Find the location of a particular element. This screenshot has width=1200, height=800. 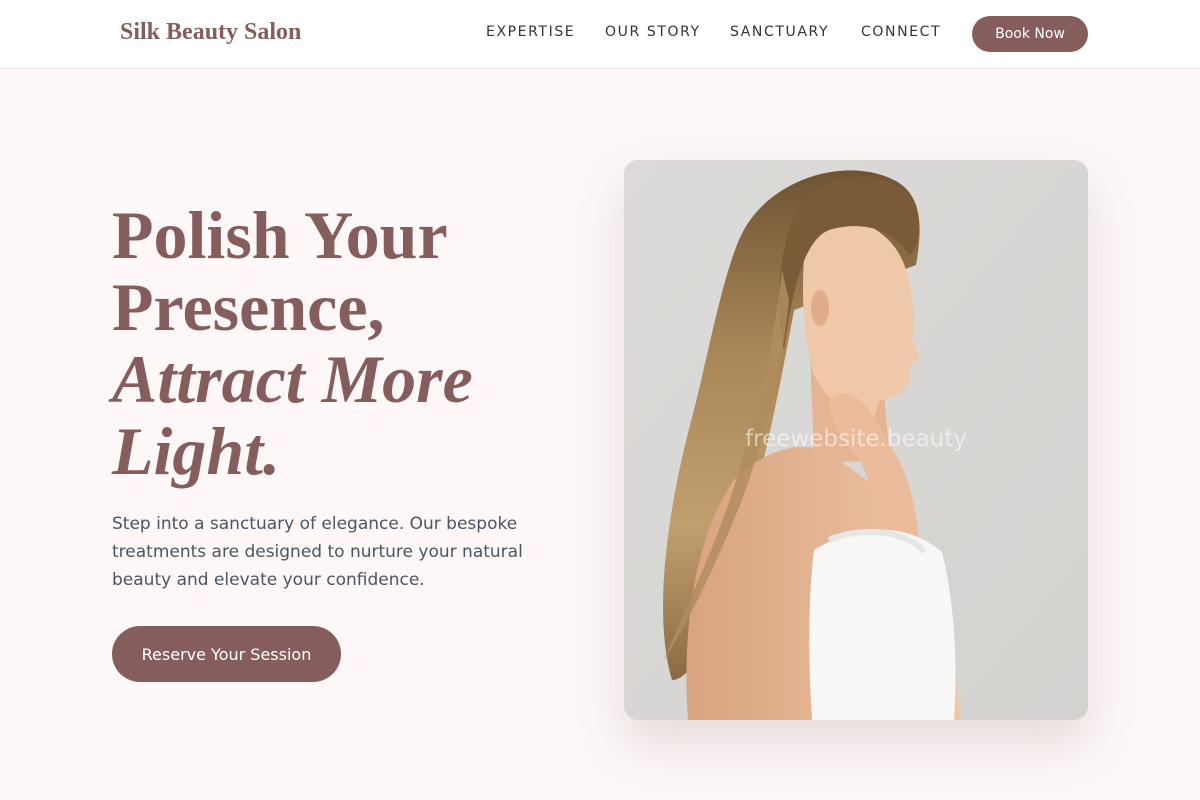

nav-link-our-story: OUR STORY is located at coordinates (653, 32).